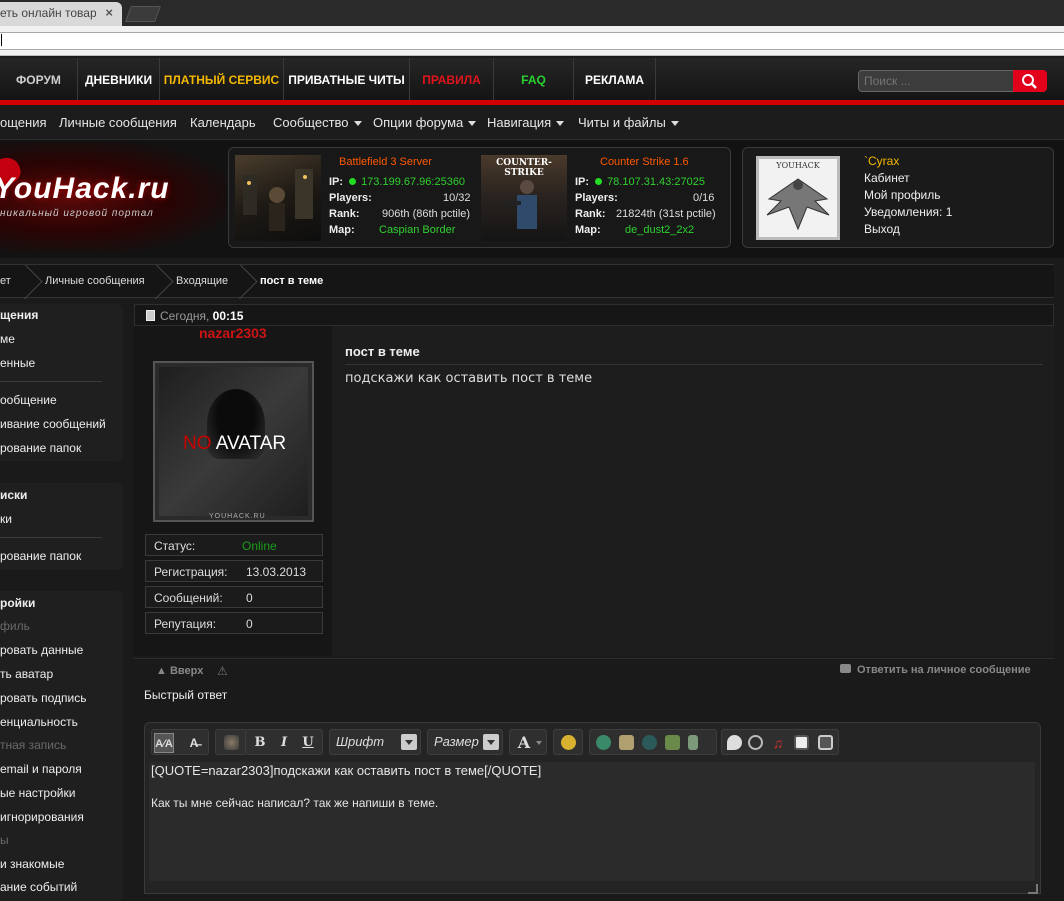  What do you see at coordinates (734, 742) in the screenshot?
I see `quote-icon` at bounding box center [734, 742].